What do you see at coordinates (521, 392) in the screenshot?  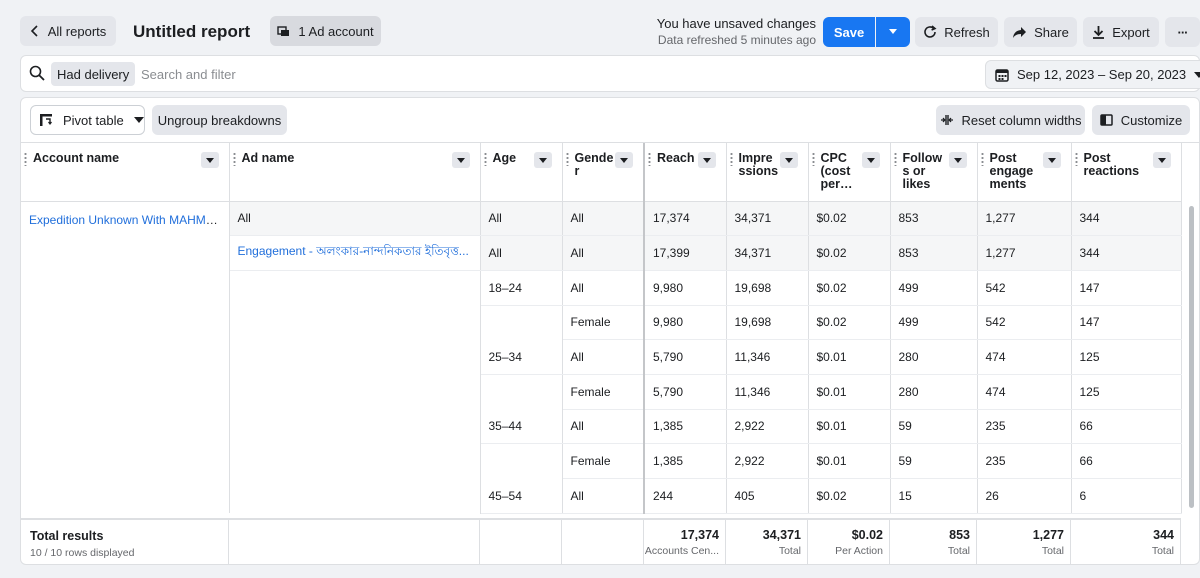 I see `age-cell` at bounding box center [521, 392].